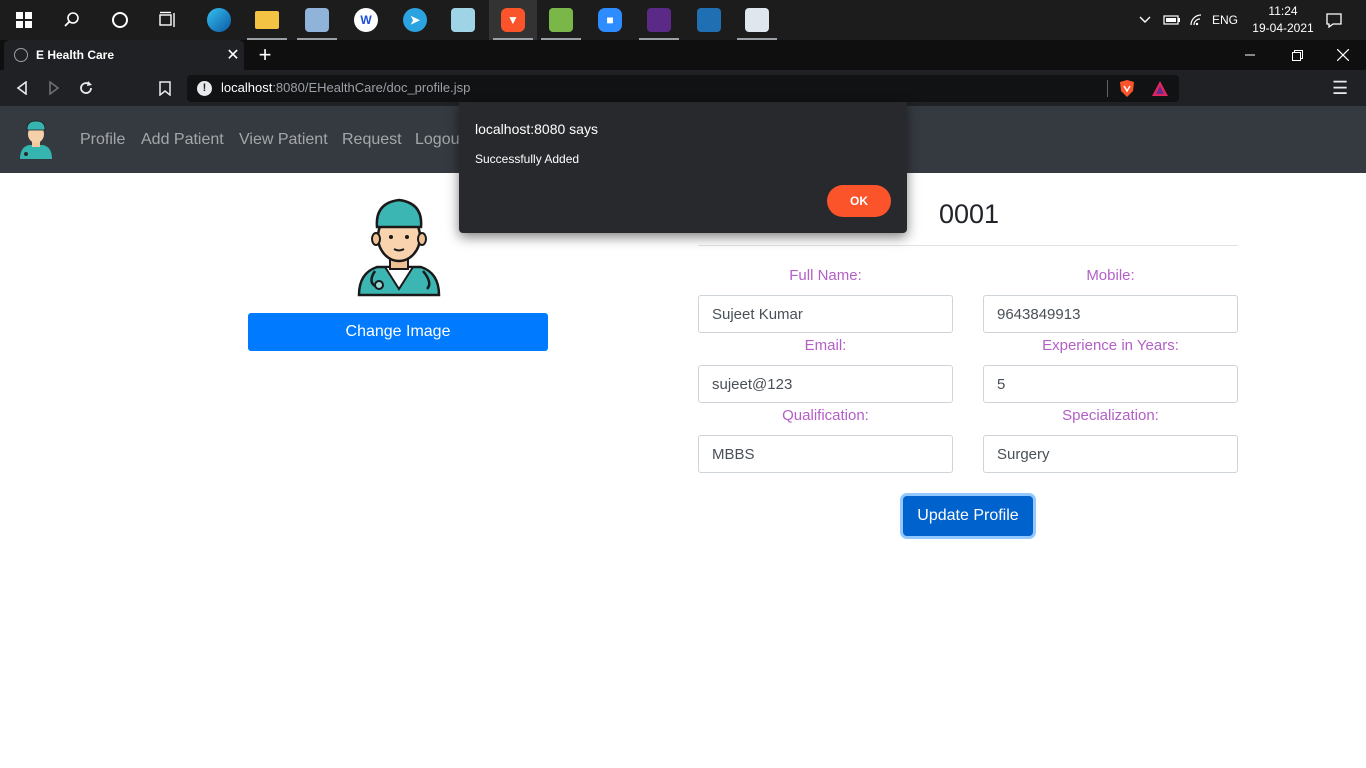 This screenshot has height=768, width=1366. What do you see at coordinates (165, 88) in the screenshot?
I see `bookmark-icon` at bounding box center [165, 88].